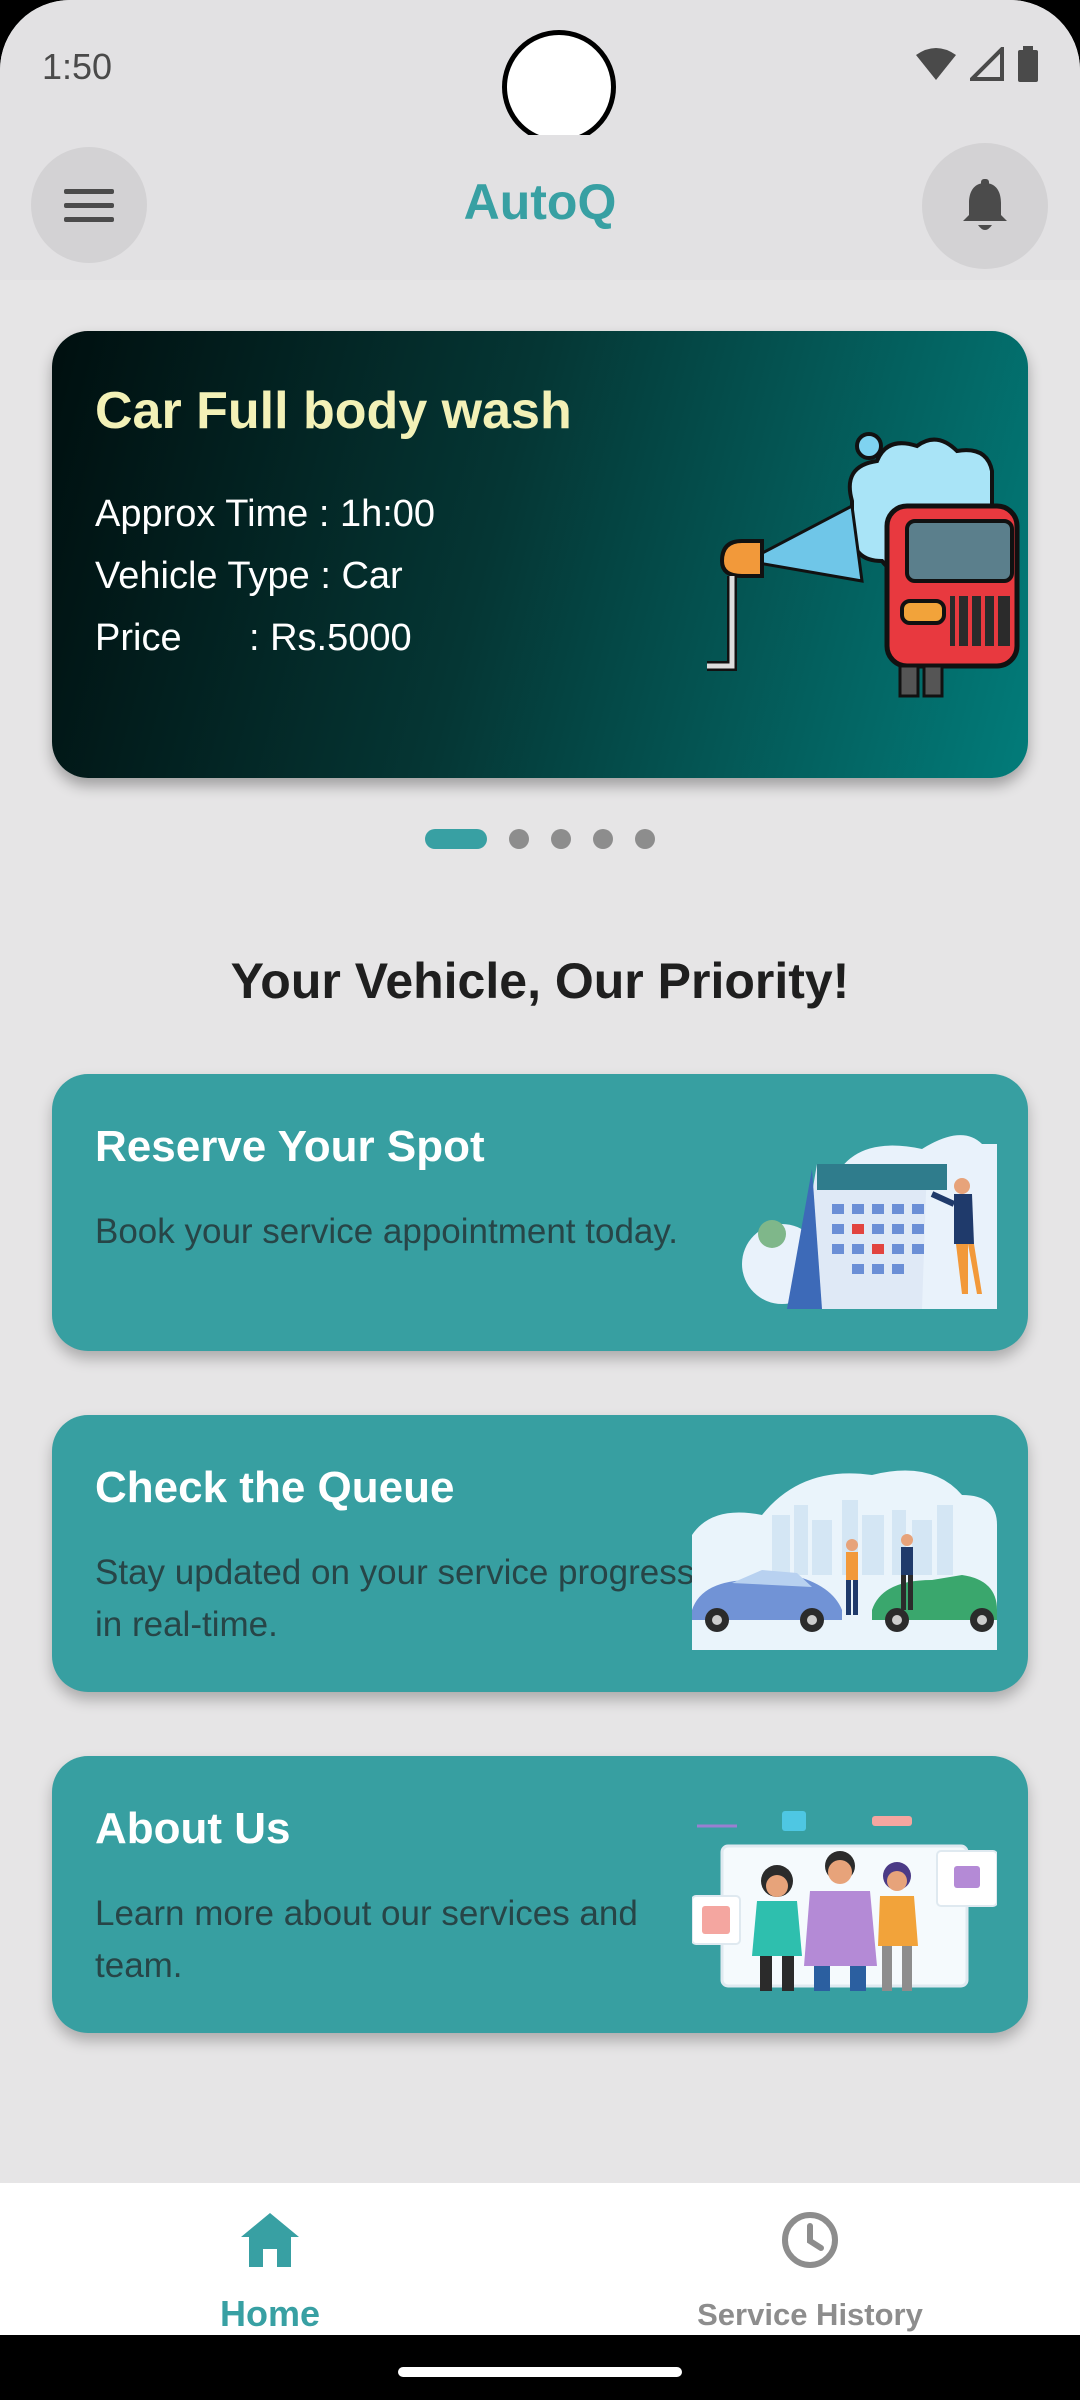 This screenshot has width=1080, height=2400. I want to click on card-title: Reserve Your Spot, so click(290, 1146).